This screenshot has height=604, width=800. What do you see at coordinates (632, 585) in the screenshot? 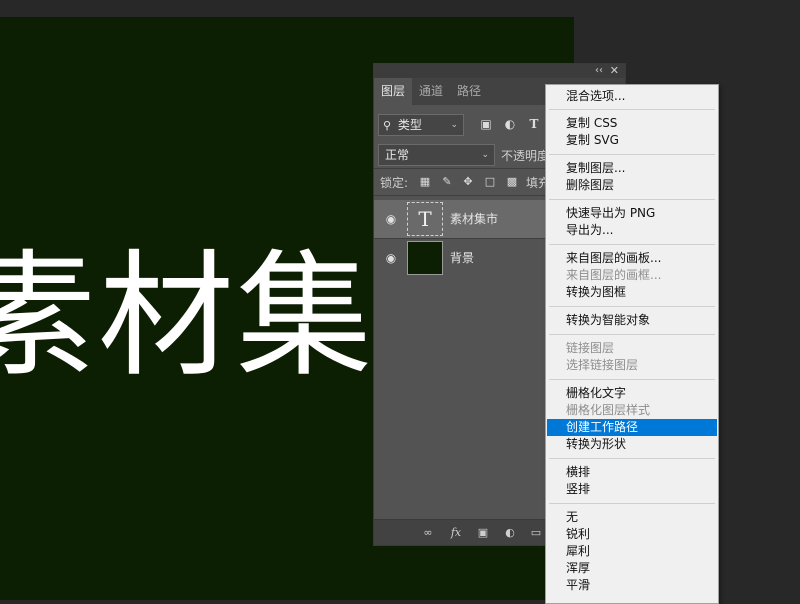
I see `menu-item-antialias-smooth: 平滑` at bounding box center [632, 585].